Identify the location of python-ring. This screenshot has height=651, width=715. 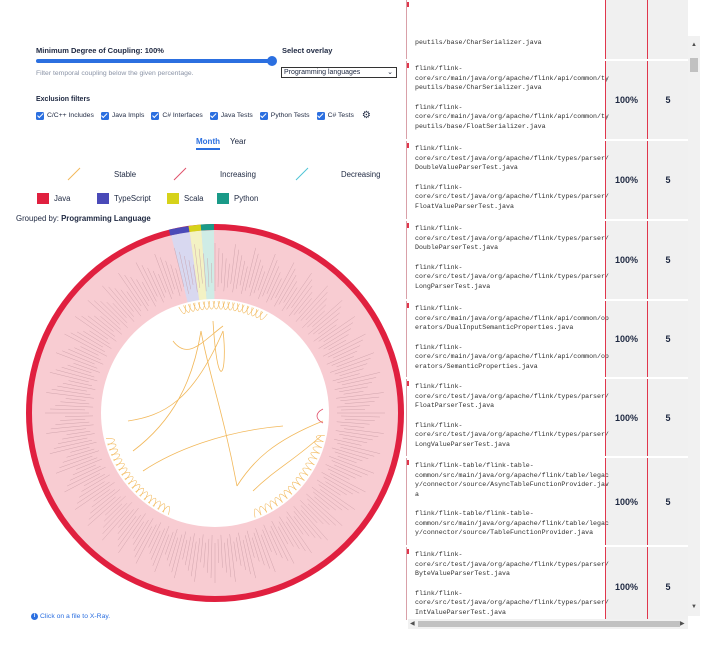
(207, 227).